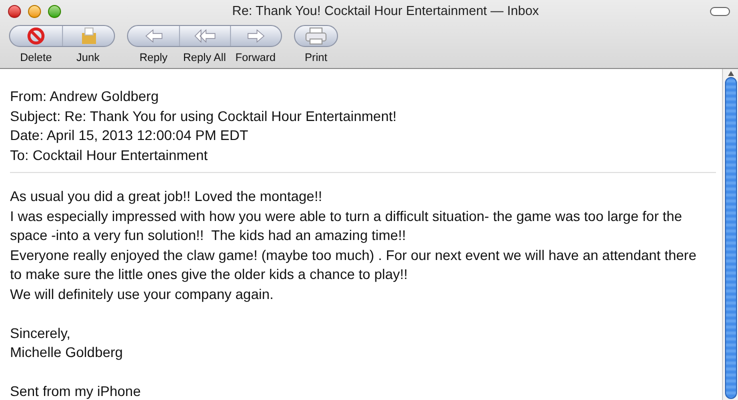 This screenshot has width=738, height=400. What do you see at coordinates (142, 294) in the screenshot?
I see `message-line: We will definitely use your company again.` at bounding box center [142, 294].